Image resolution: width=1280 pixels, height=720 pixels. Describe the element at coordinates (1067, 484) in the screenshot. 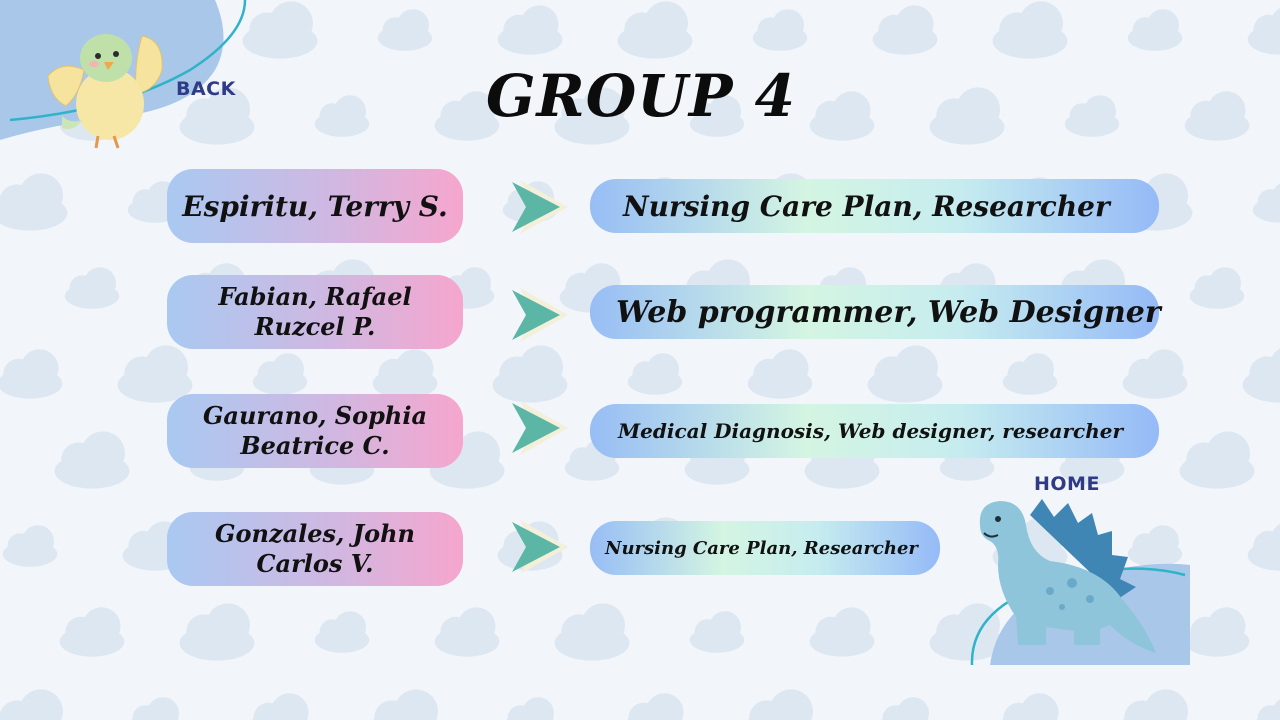

I see `home-button: HOME` at that location.